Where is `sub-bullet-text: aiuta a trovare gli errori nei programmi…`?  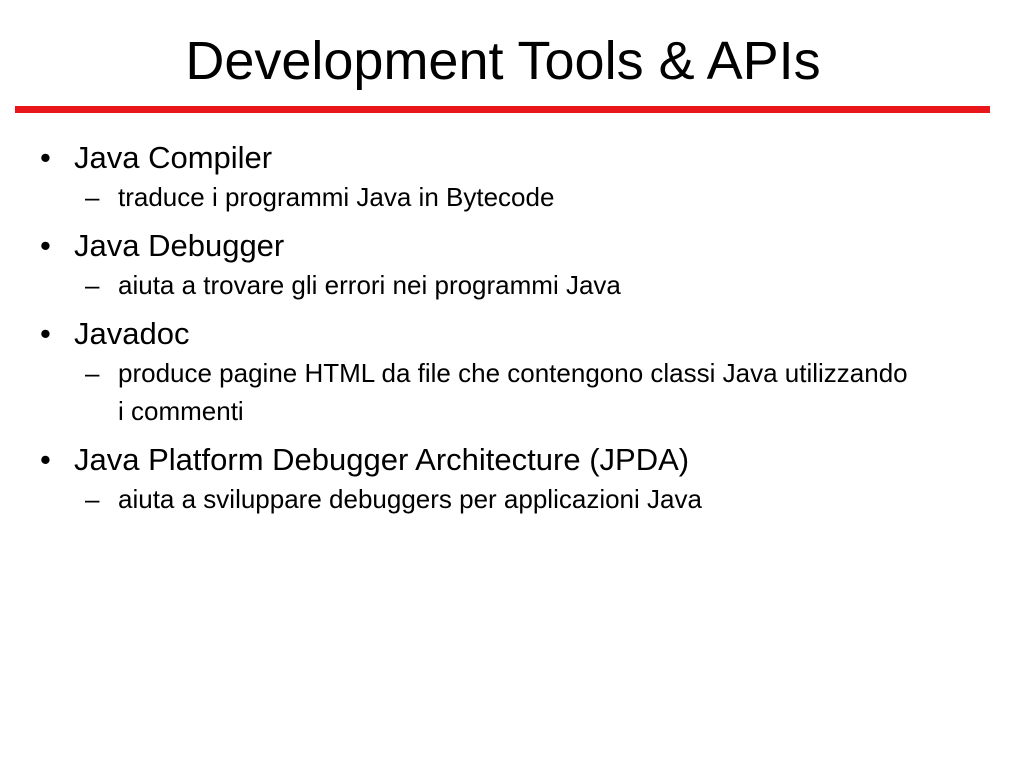 sub-bullet-text: aiuta a trovare gli errori nei programmi… is located at coordinates (369, 285).